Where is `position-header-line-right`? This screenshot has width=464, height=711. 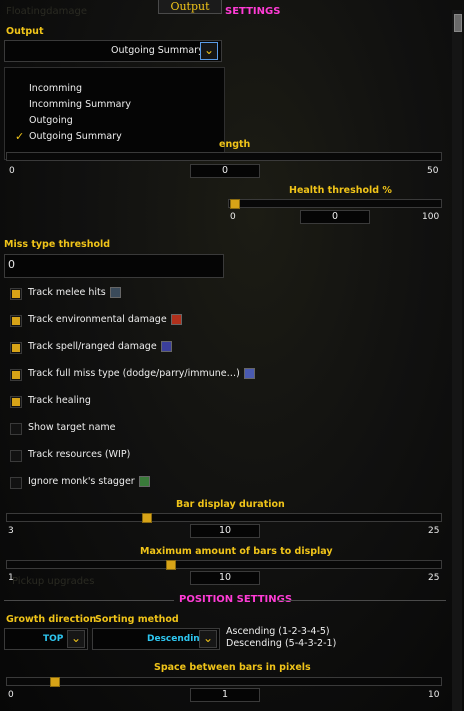
position-header-line-right is located at coordinates (362, 600).